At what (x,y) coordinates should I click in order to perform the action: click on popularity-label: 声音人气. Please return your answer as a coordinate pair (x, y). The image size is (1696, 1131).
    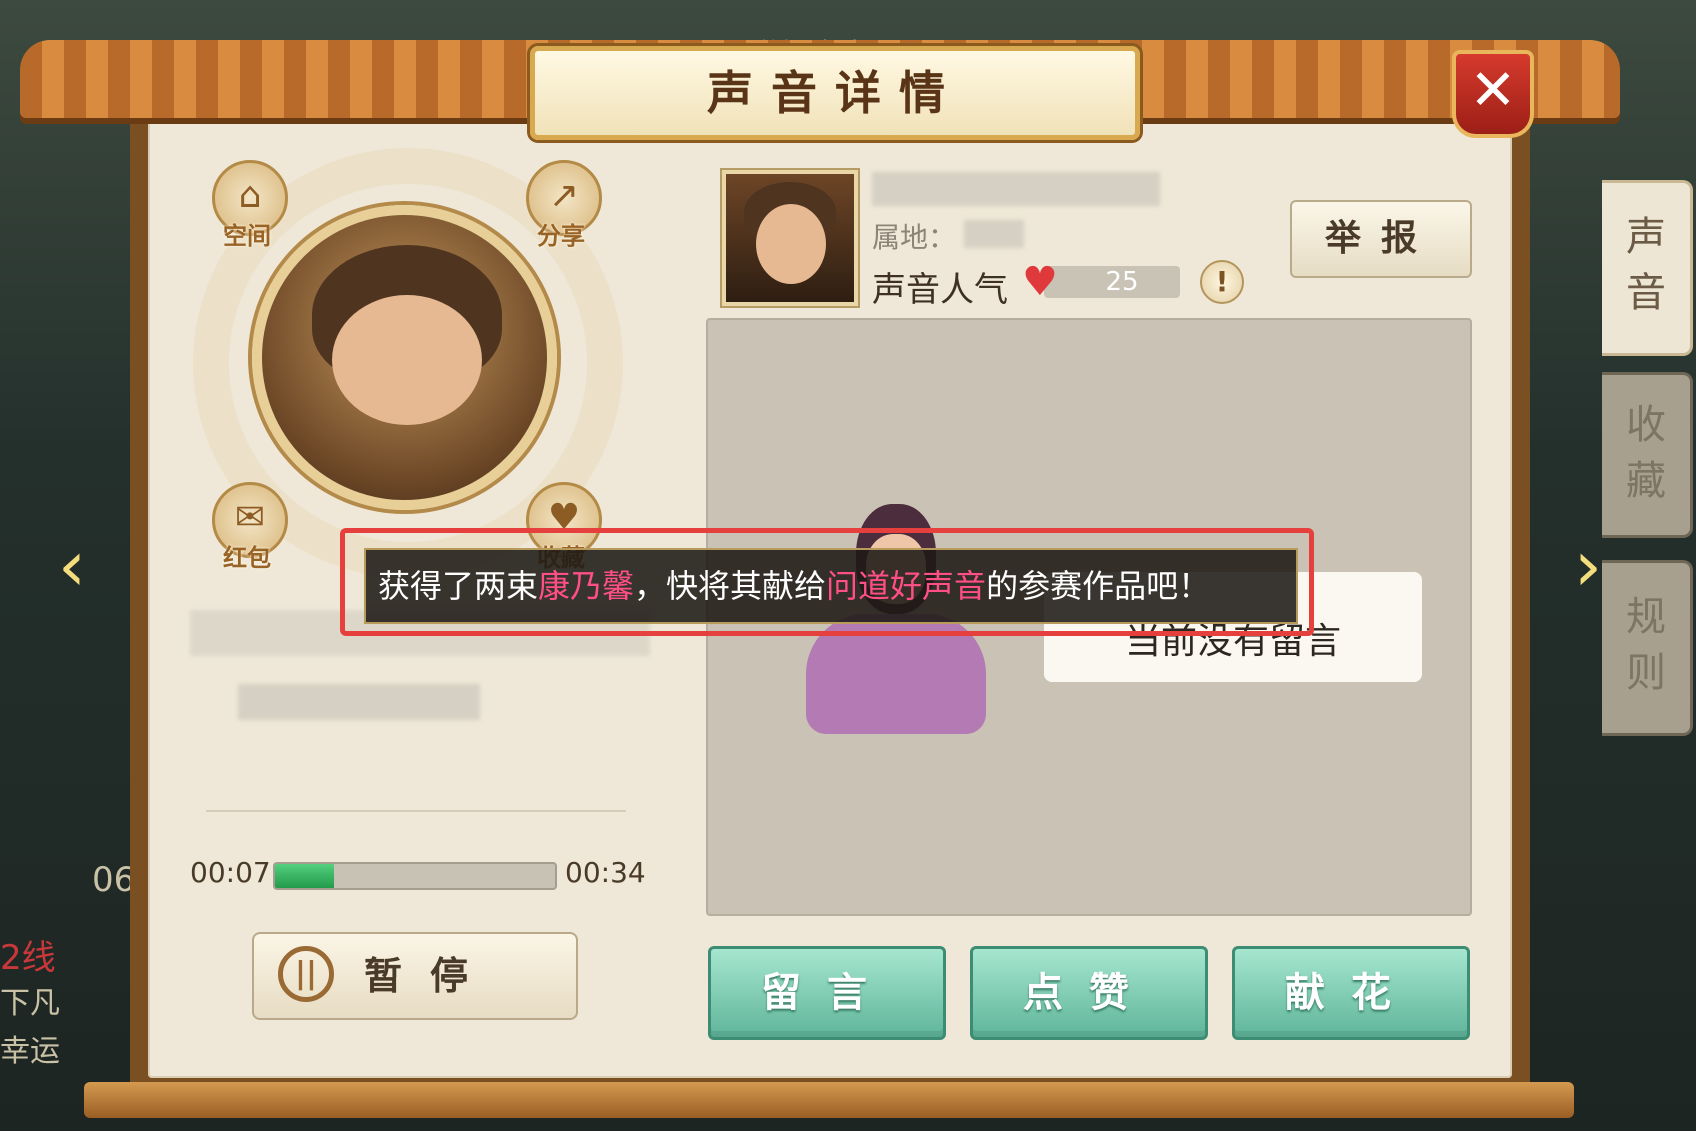
    Looking at the image, I should click on (940, 290).